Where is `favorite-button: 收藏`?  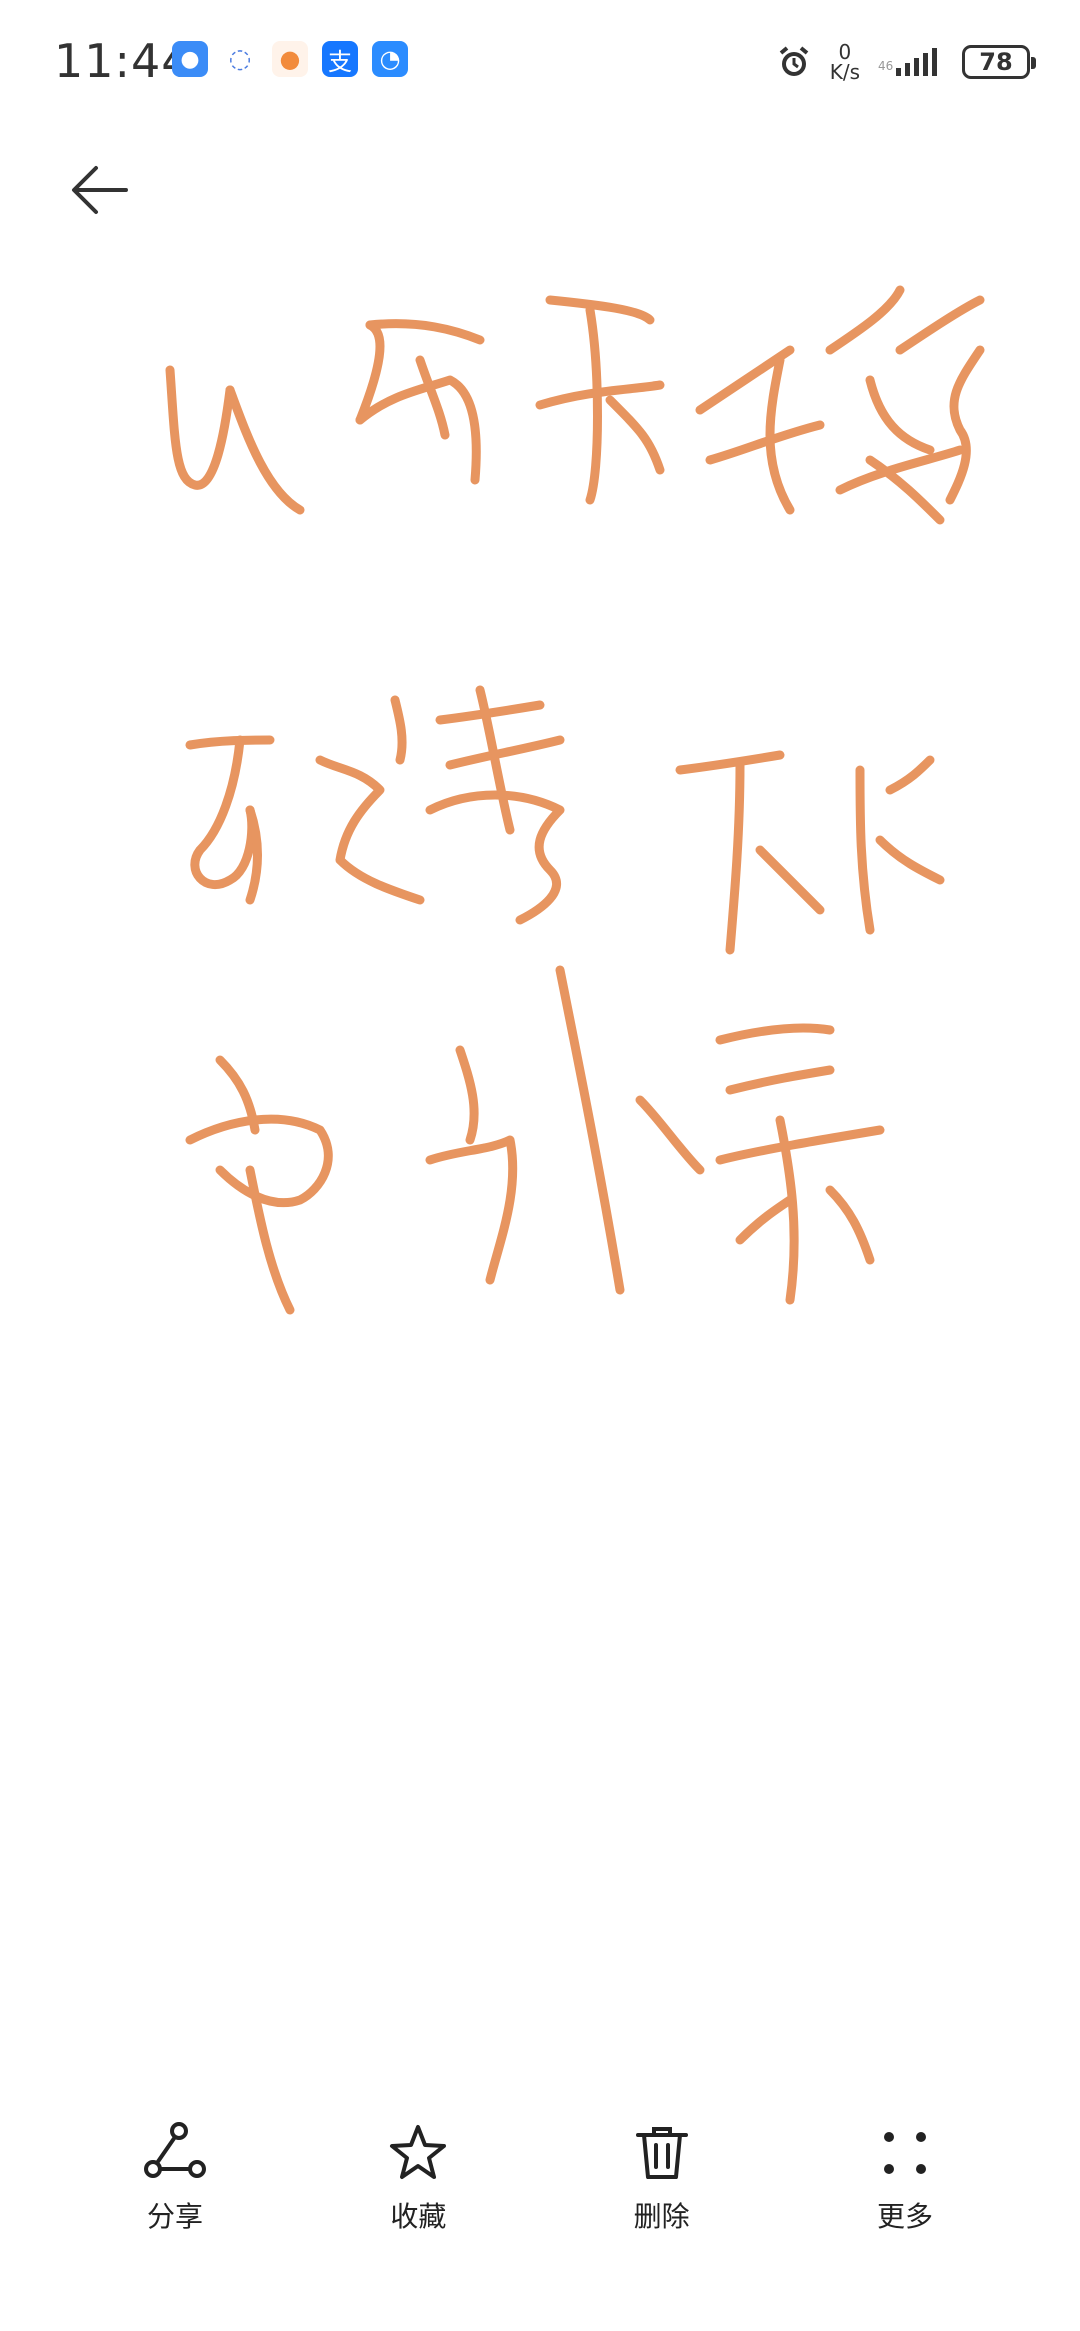
favorite-button: 收藏 is located at coordinates (418, 2201).